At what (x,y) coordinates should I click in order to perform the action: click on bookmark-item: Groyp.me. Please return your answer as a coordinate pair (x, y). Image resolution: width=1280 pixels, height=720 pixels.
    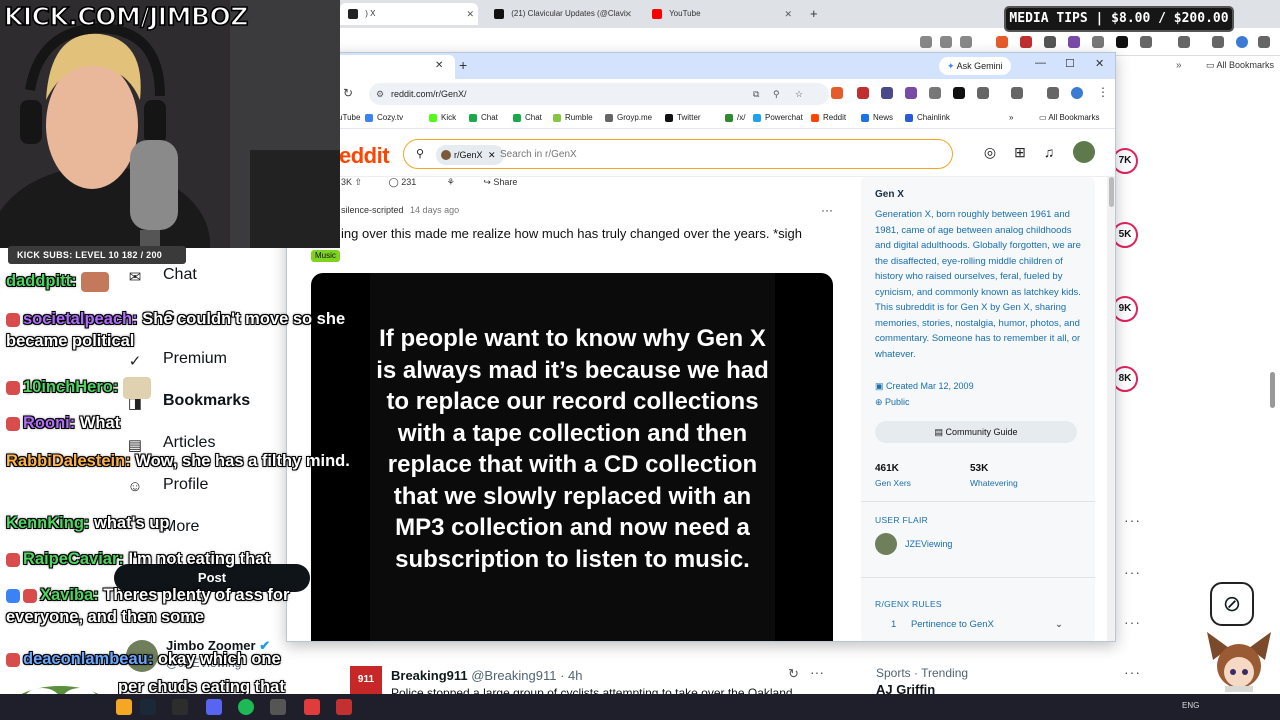
    Looking at the image, I should click on (628, 117).